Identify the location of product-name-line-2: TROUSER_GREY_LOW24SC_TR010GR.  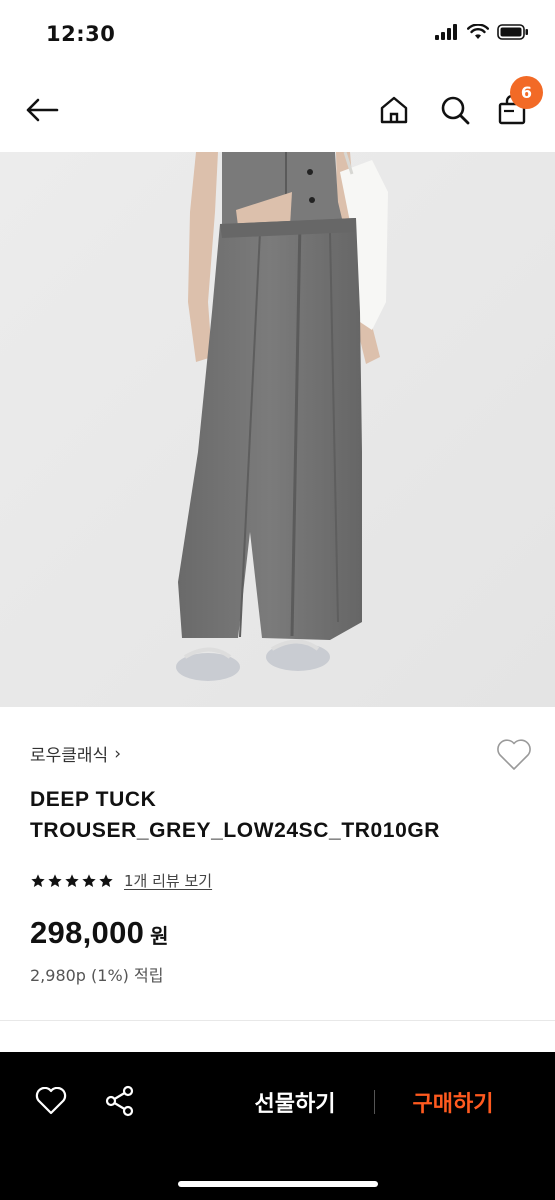
(235, 830).